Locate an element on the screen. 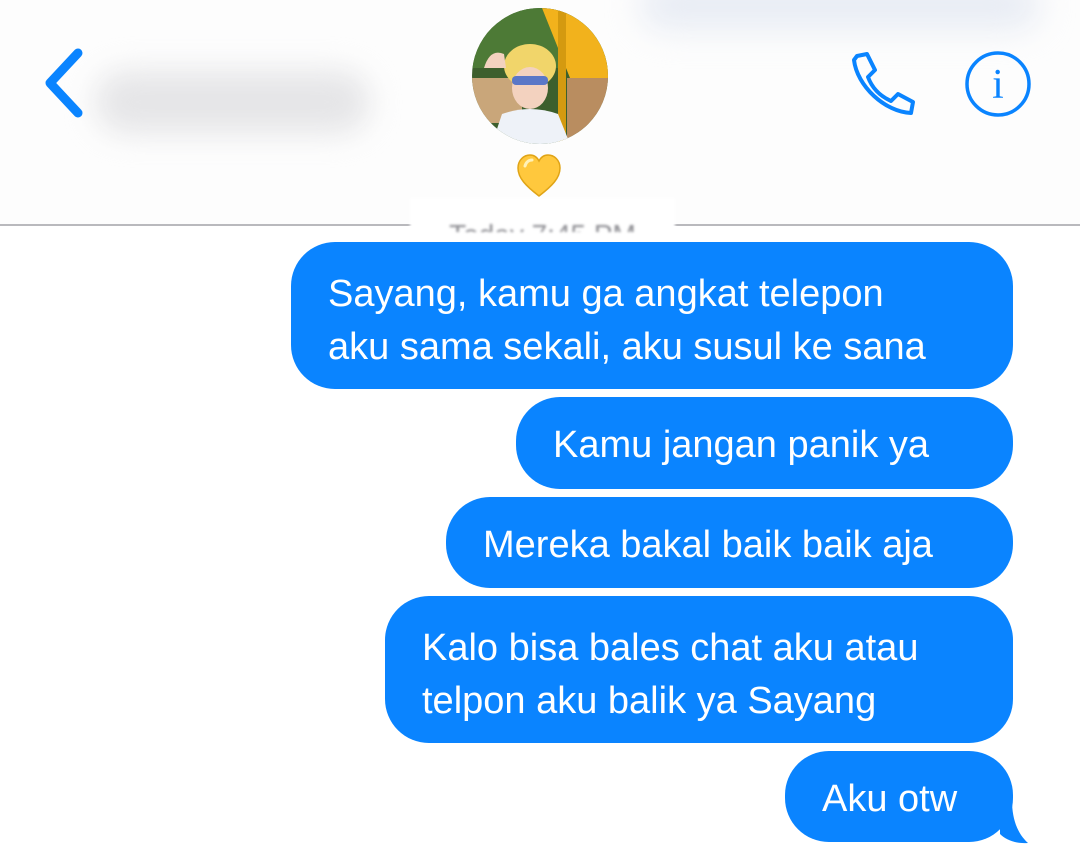 This screenshot has height=847, width=1080. message-text-line: Kalo bisa bales chat aku atau is located at coordinates (670, 648).